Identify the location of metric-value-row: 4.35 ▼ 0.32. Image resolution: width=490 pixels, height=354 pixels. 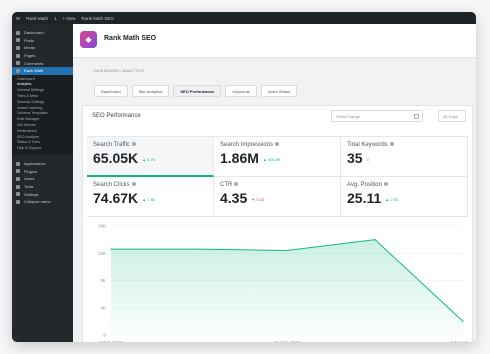
(280, 198).